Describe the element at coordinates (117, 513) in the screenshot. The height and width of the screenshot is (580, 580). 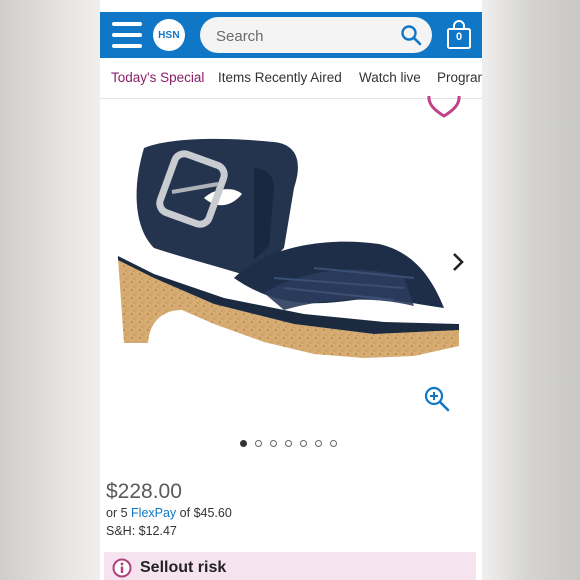
I see `flexpay-prefix: or 5` at that location.